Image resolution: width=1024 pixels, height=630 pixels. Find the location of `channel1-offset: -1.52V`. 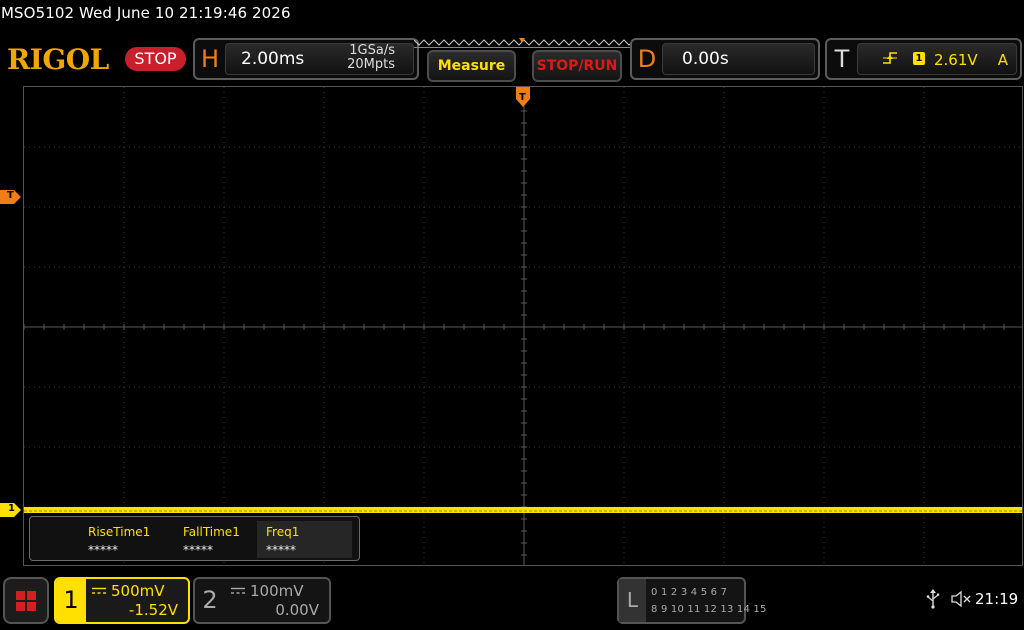

channel1-offset: -1.52V is located at coordinates (153, 610).